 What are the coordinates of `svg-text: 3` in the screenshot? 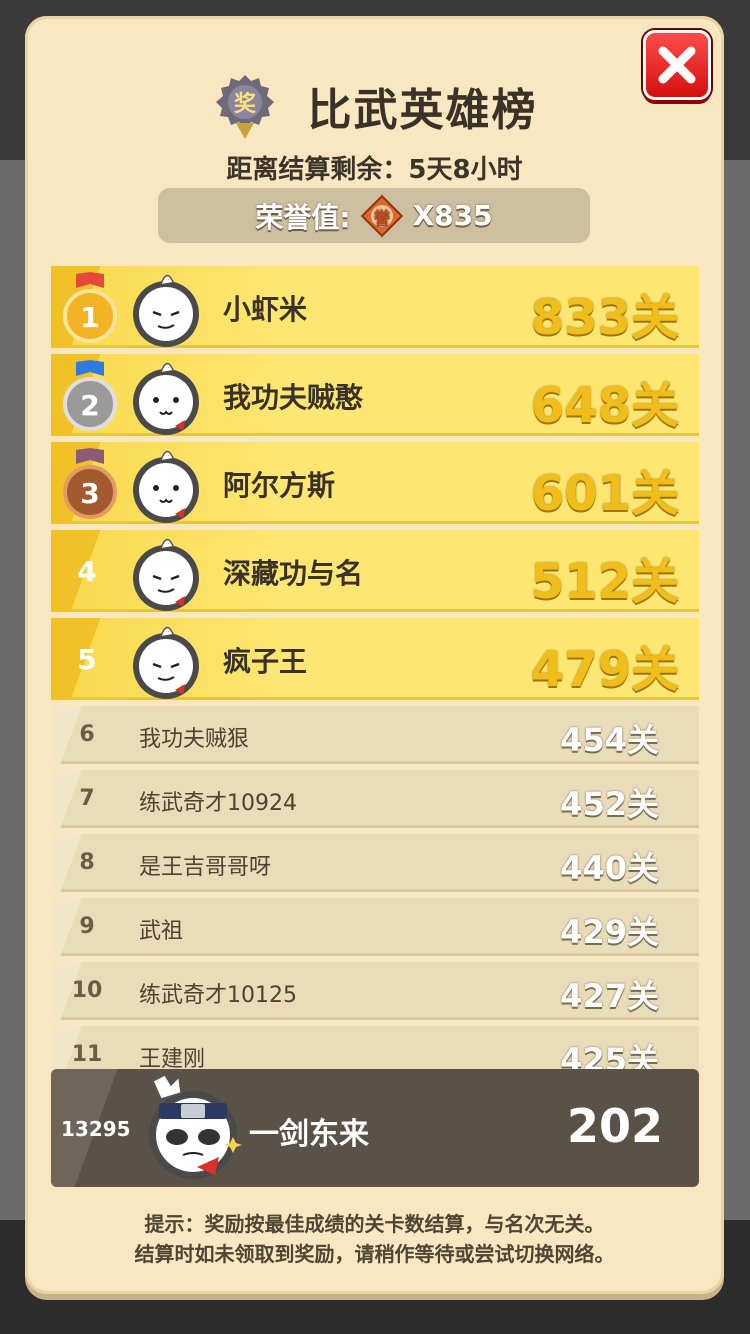 It's located at (89, 493).